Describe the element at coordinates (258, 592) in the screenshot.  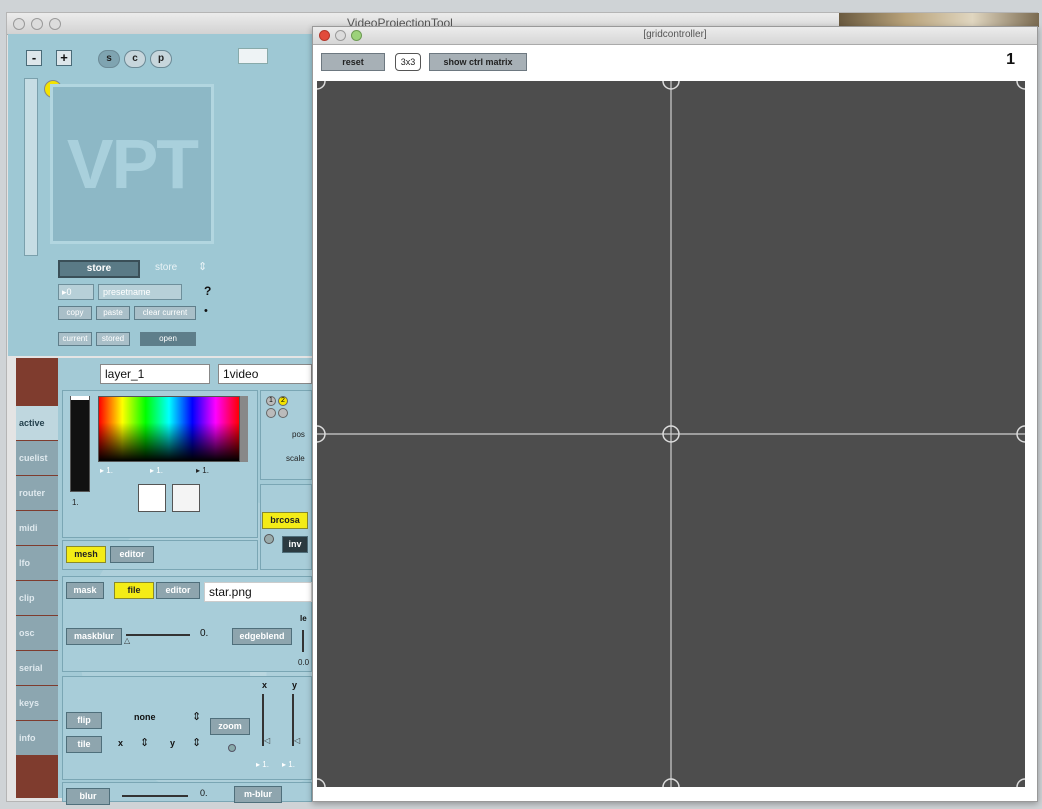
I see `mask-file-field: star.png` at that location.